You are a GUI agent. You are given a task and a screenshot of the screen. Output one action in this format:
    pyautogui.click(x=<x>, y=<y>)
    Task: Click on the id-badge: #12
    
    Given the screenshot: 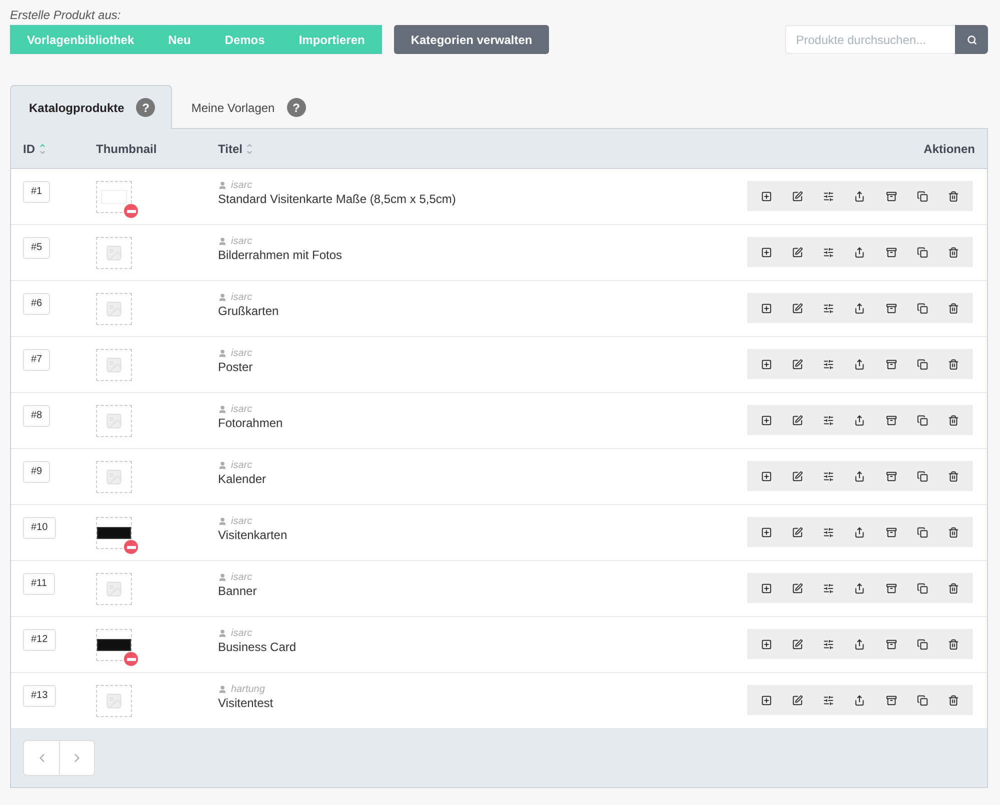 What is the action you would take?
    pyautogui.click(x=39, y=640)
    